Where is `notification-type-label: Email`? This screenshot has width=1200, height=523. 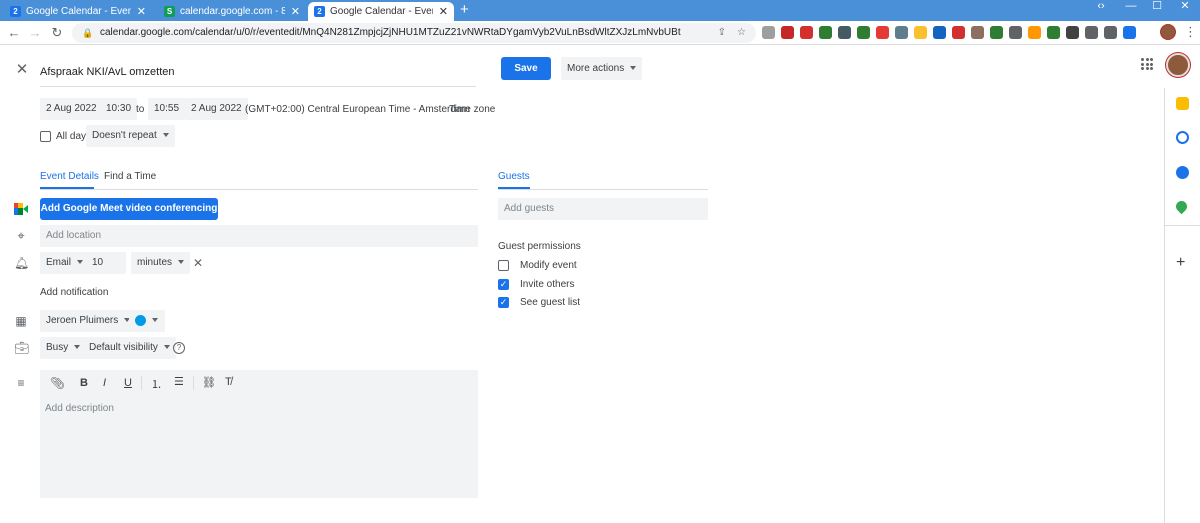 notification-type-label: Email is located at coordinates (59, 262).